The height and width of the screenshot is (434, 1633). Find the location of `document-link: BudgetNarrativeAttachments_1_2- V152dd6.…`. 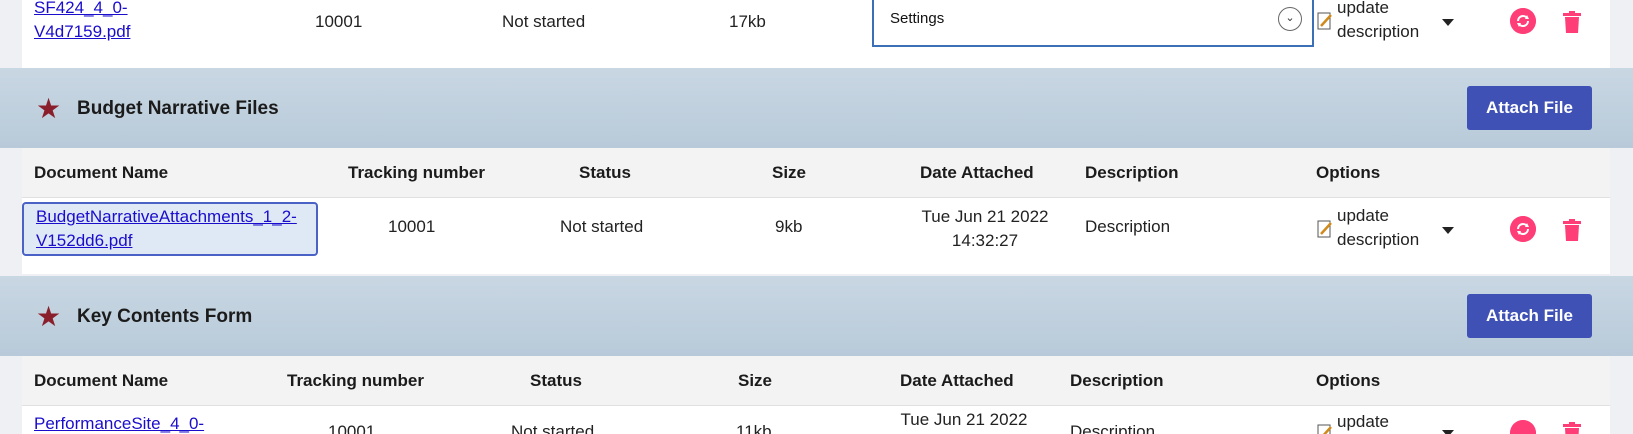

document-link: BudgetNarrativeAttachments_1_2- V152dd6.… is located at coordinates (166, 229).